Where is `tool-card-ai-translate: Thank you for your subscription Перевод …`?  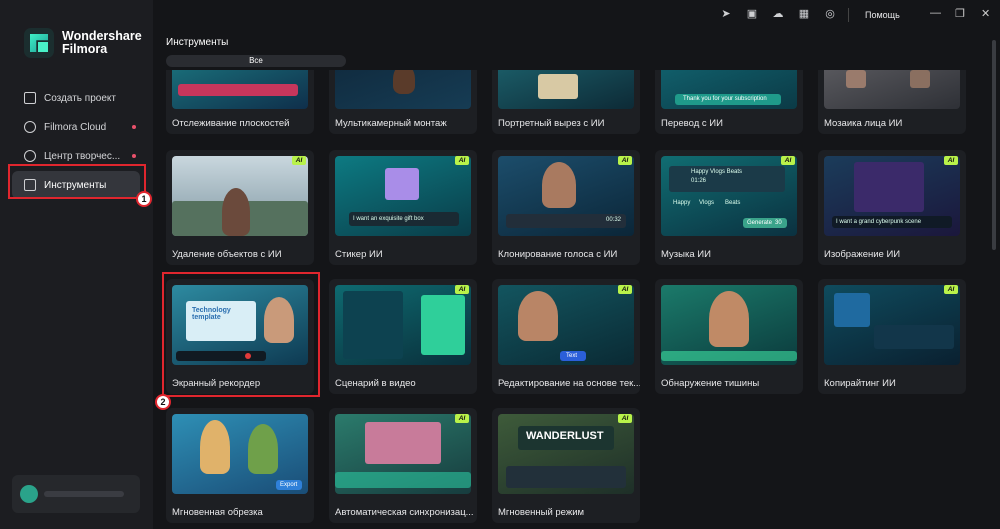
tool-card-ai-translate: Thank you for your subscription Перевод … is located at coordinates (729, 102).